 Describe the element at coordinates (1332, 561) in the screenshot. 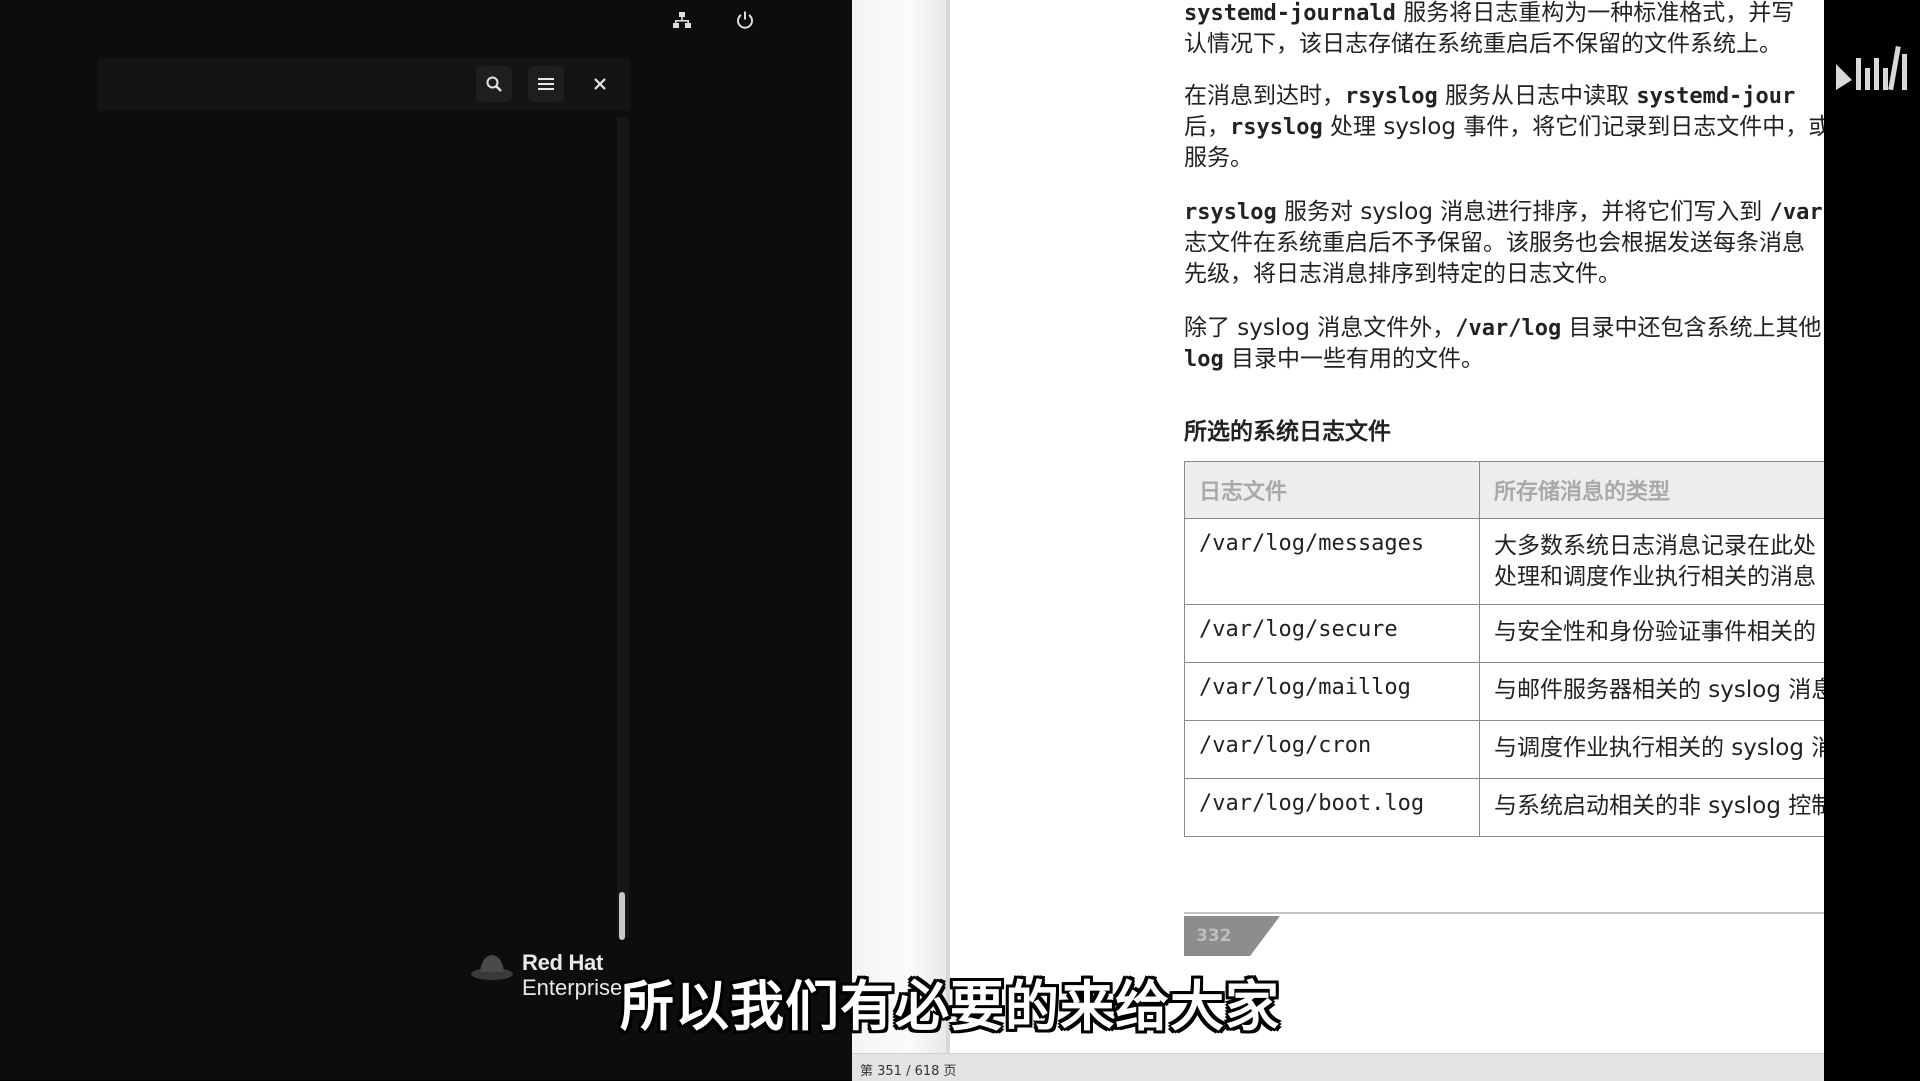

I see `log-file-path: /var/log/messages` at that location.